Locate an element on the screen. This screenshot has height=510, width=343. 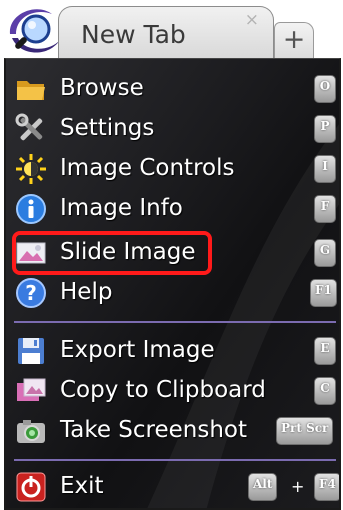
sun-icon is located at coordinates (31, 169).